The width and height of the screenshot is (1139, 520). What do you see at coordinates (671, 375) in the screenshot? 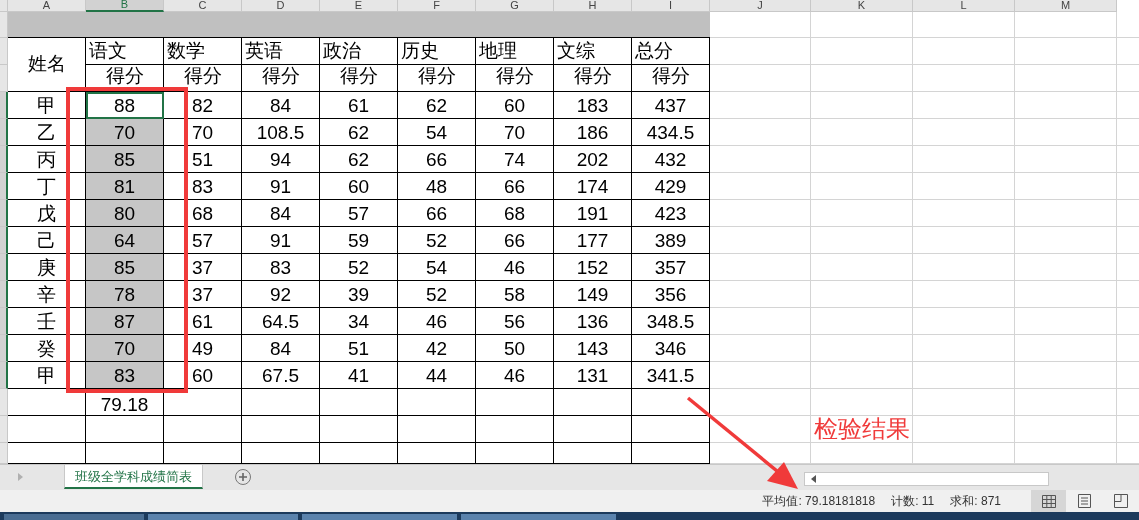
I see `table-cell: 341.5` at bounding box center [671, 375].